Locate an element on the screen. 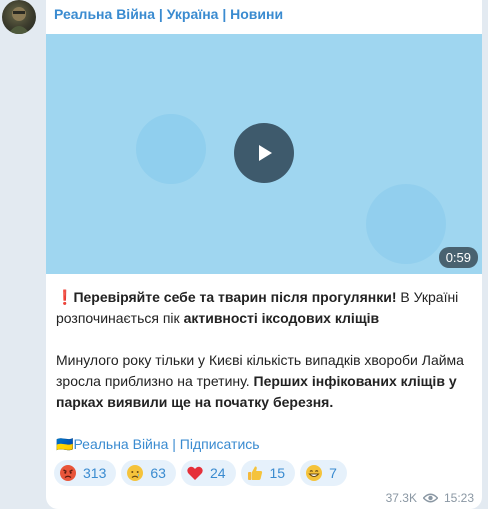 This screenshot has height=509, width=488. grinning-face-icon is located at coordinates (314, 473).